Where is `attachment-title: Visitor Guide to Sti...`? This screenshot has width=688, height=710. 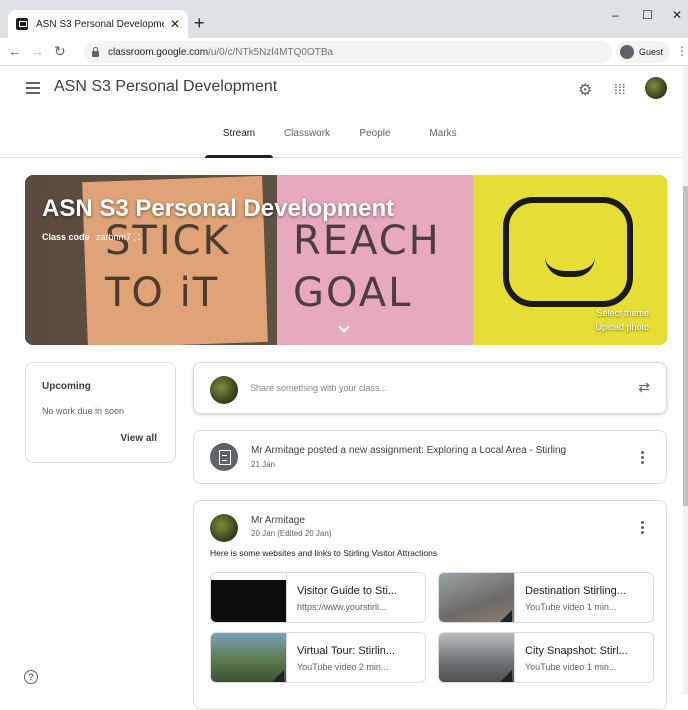 attachment-title: Visitor Guide to Sti... is located at coordinates (347, 591).